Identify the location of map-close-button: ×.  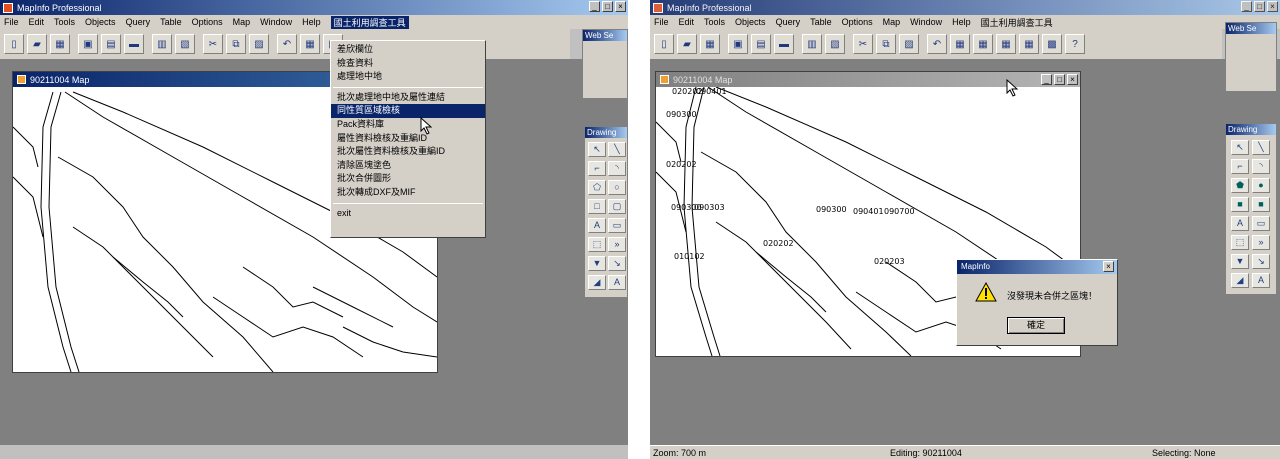
(1072, 79).